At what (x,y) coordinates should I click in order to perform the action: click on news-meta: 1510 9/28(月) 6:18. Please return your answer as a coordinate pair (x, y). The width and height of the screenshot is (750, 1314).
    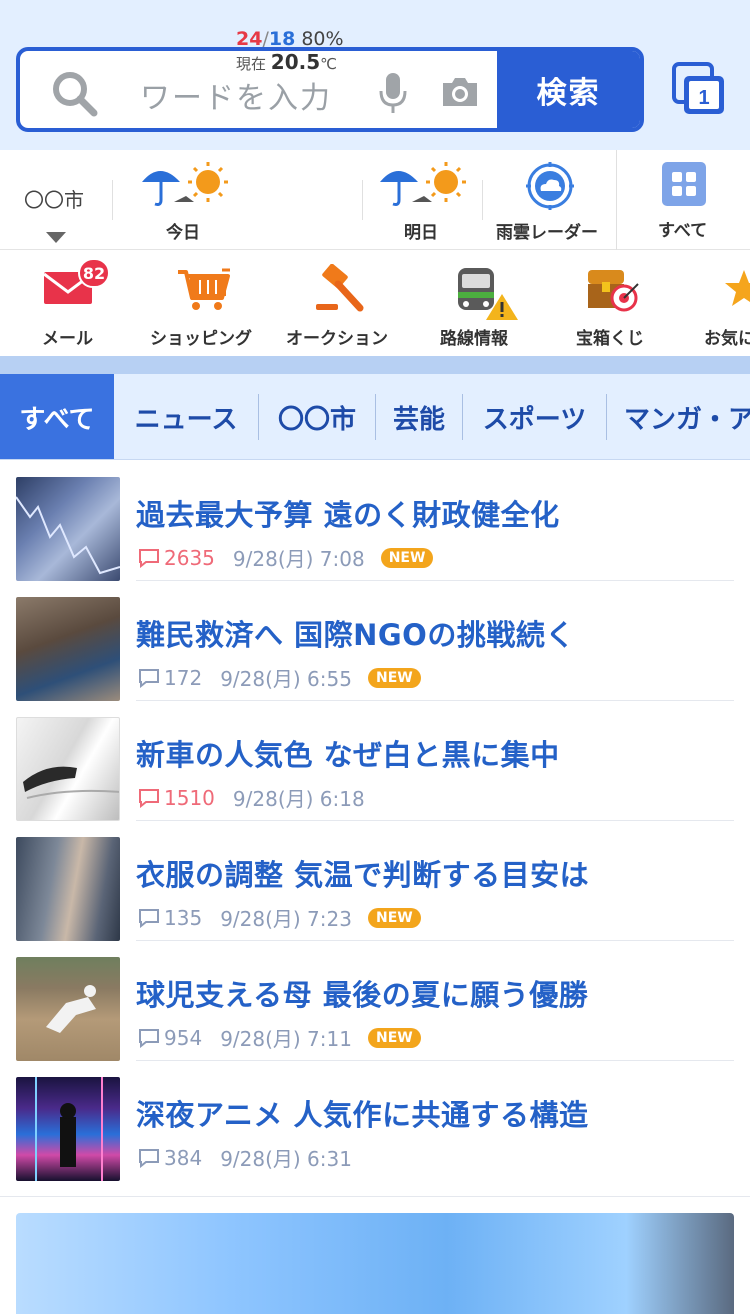
    Looking at the image, I should click on (251, 797).